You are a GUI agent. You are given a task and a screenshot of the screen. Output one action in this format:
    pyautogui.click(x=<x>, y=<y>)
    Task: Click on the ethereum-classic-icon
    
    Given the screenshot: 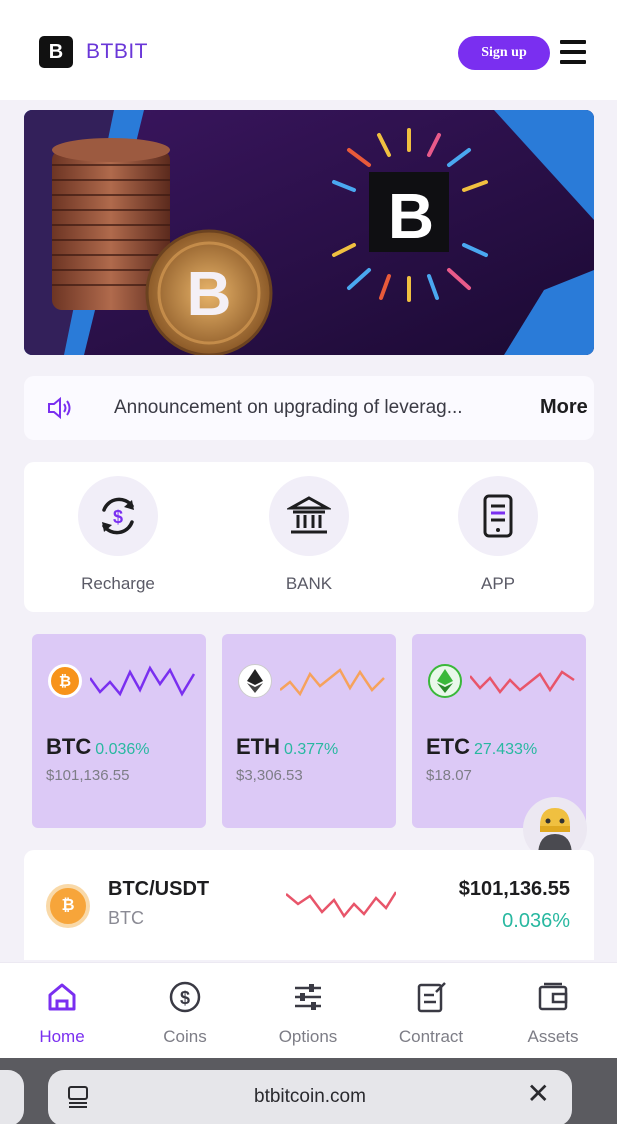 What is the action you would take?
    pyautogui.click(x=445, y=681)
    